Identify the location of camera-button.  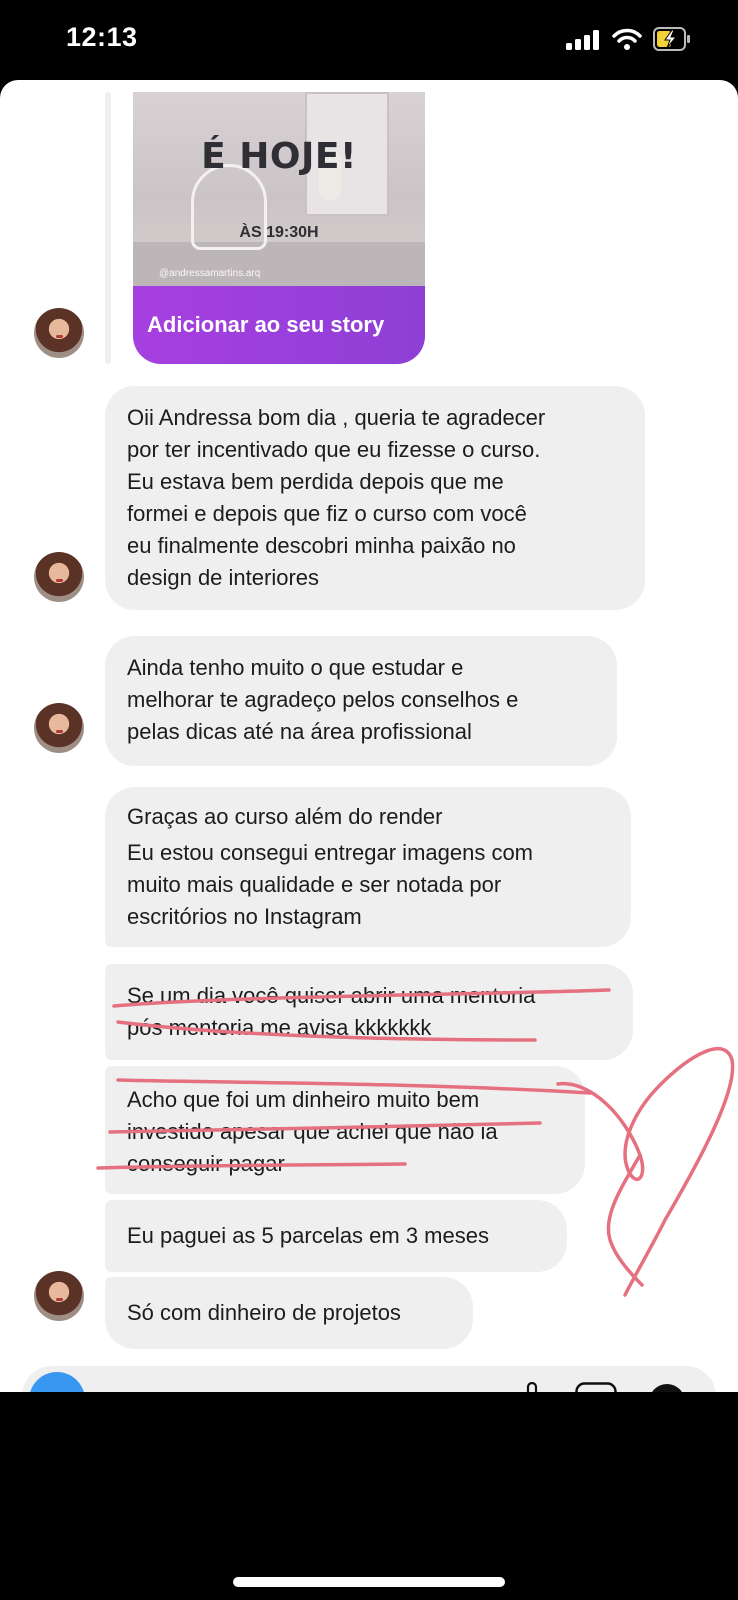
(57, 1382).